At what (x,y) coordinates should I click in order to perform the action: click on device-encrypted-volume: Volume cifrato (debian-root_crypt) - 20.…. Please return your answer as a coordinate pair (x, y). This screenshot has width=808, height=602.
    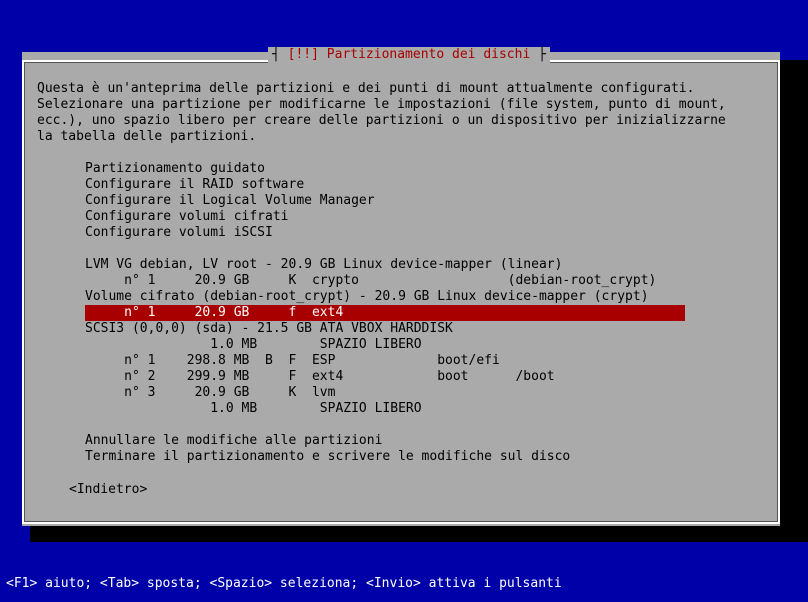
    Looking at the image, I should click on (385, 297).